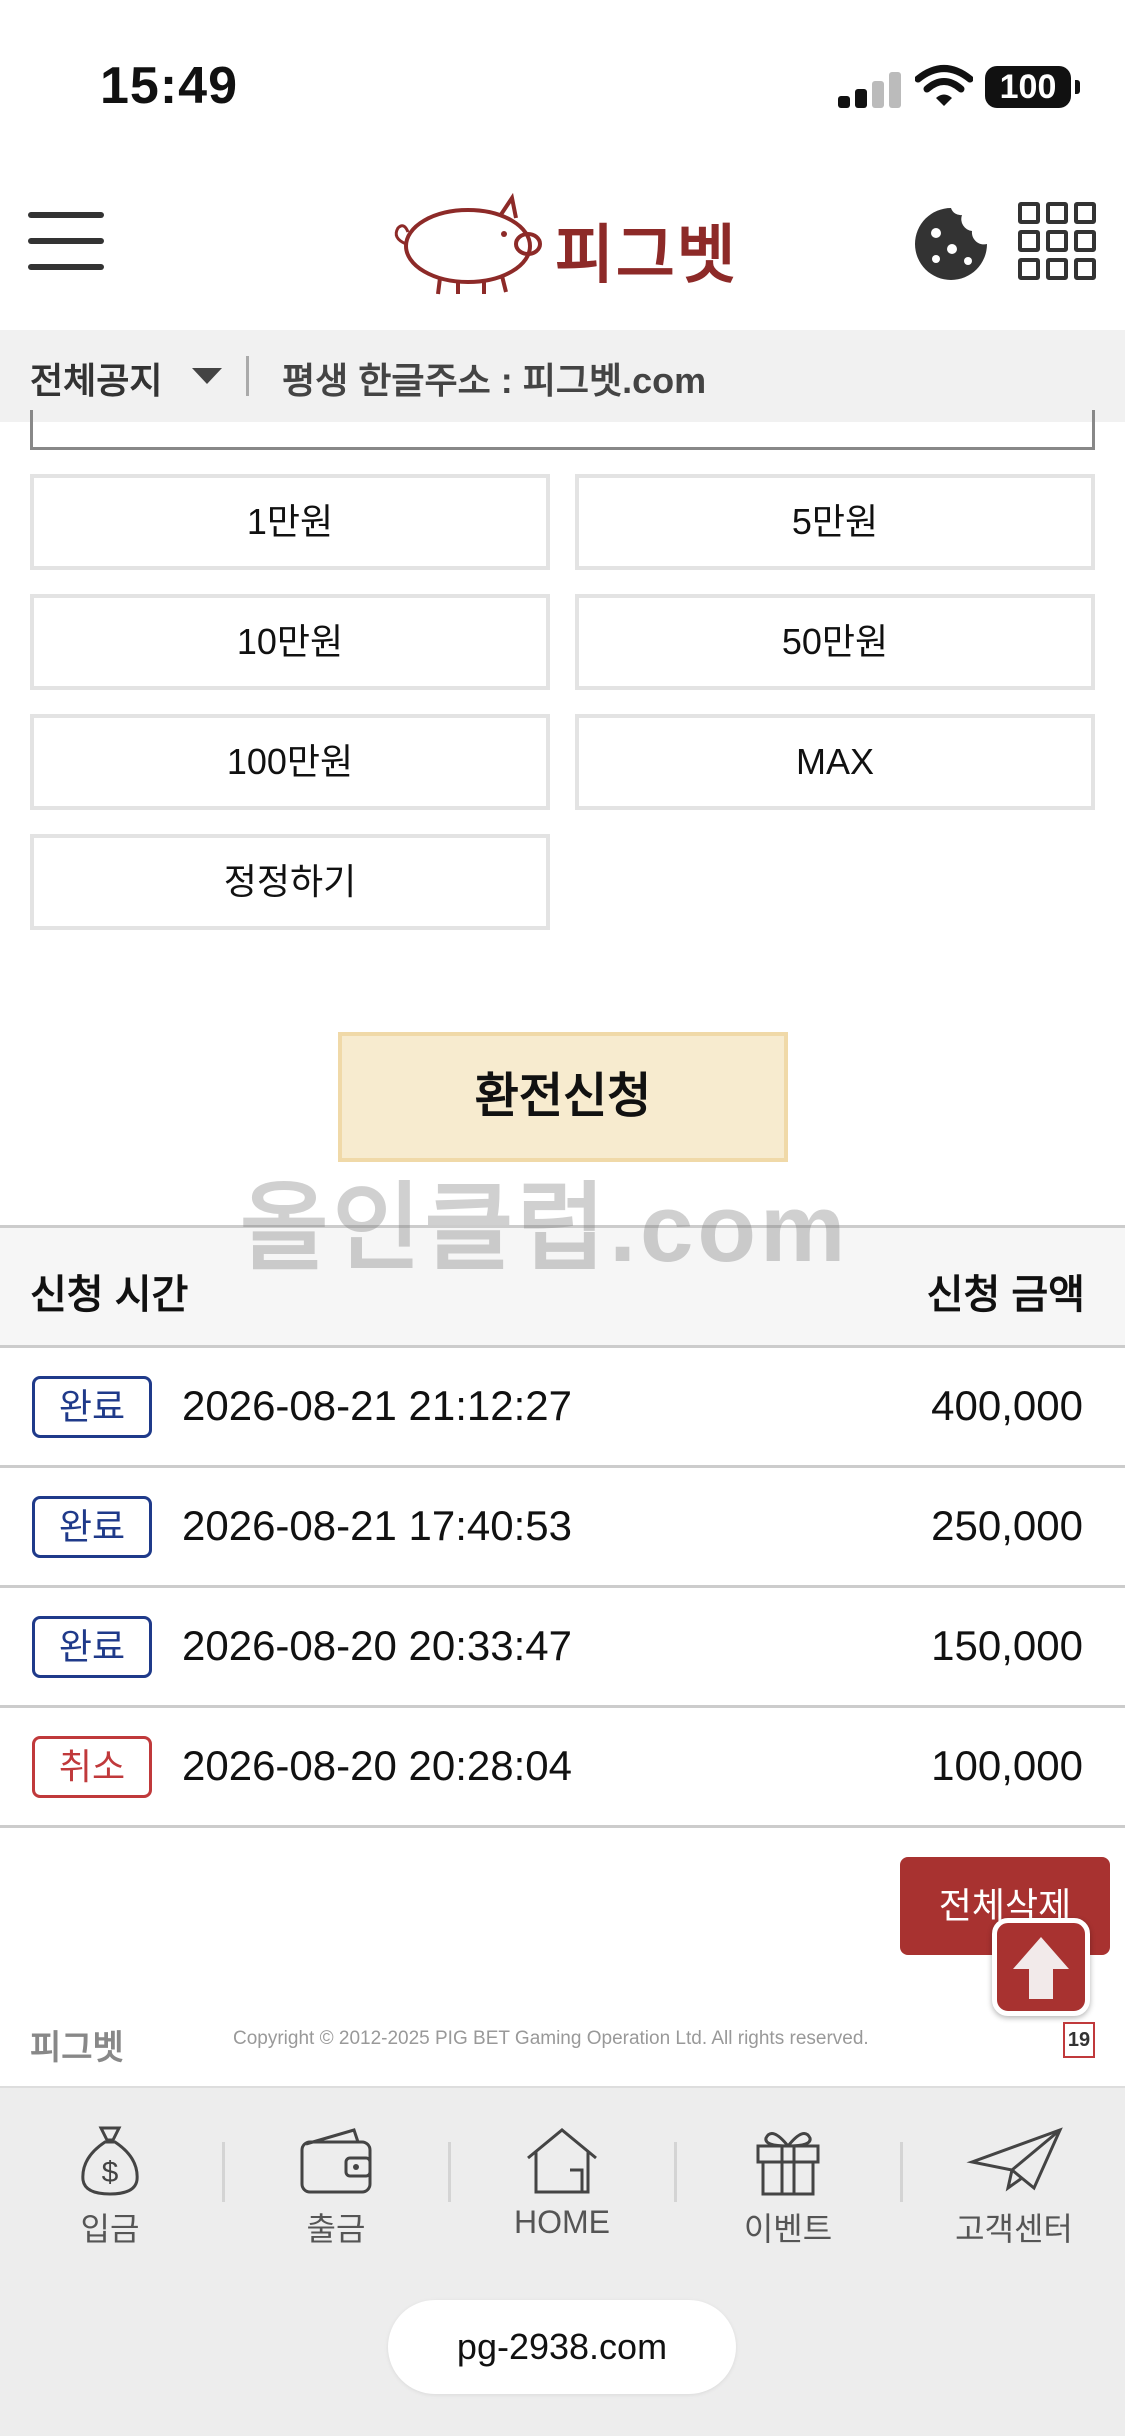 This screenshot has width=1125, height=2436. Describe the element at coordinates (788, 2164) in the screenshot. I see `gift-icon` at that location.